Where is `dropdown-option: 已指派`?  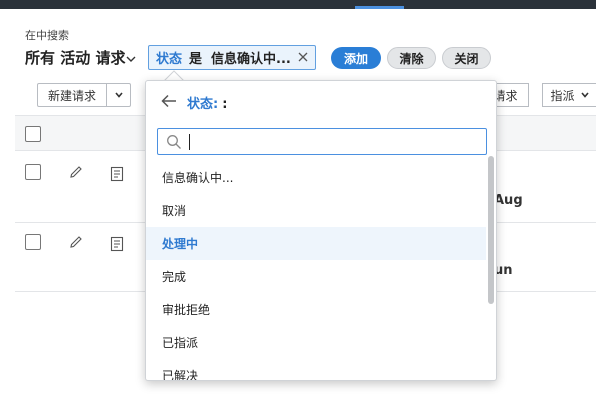 dropdown-option: 已指派 is located at coordinates (316, 342).